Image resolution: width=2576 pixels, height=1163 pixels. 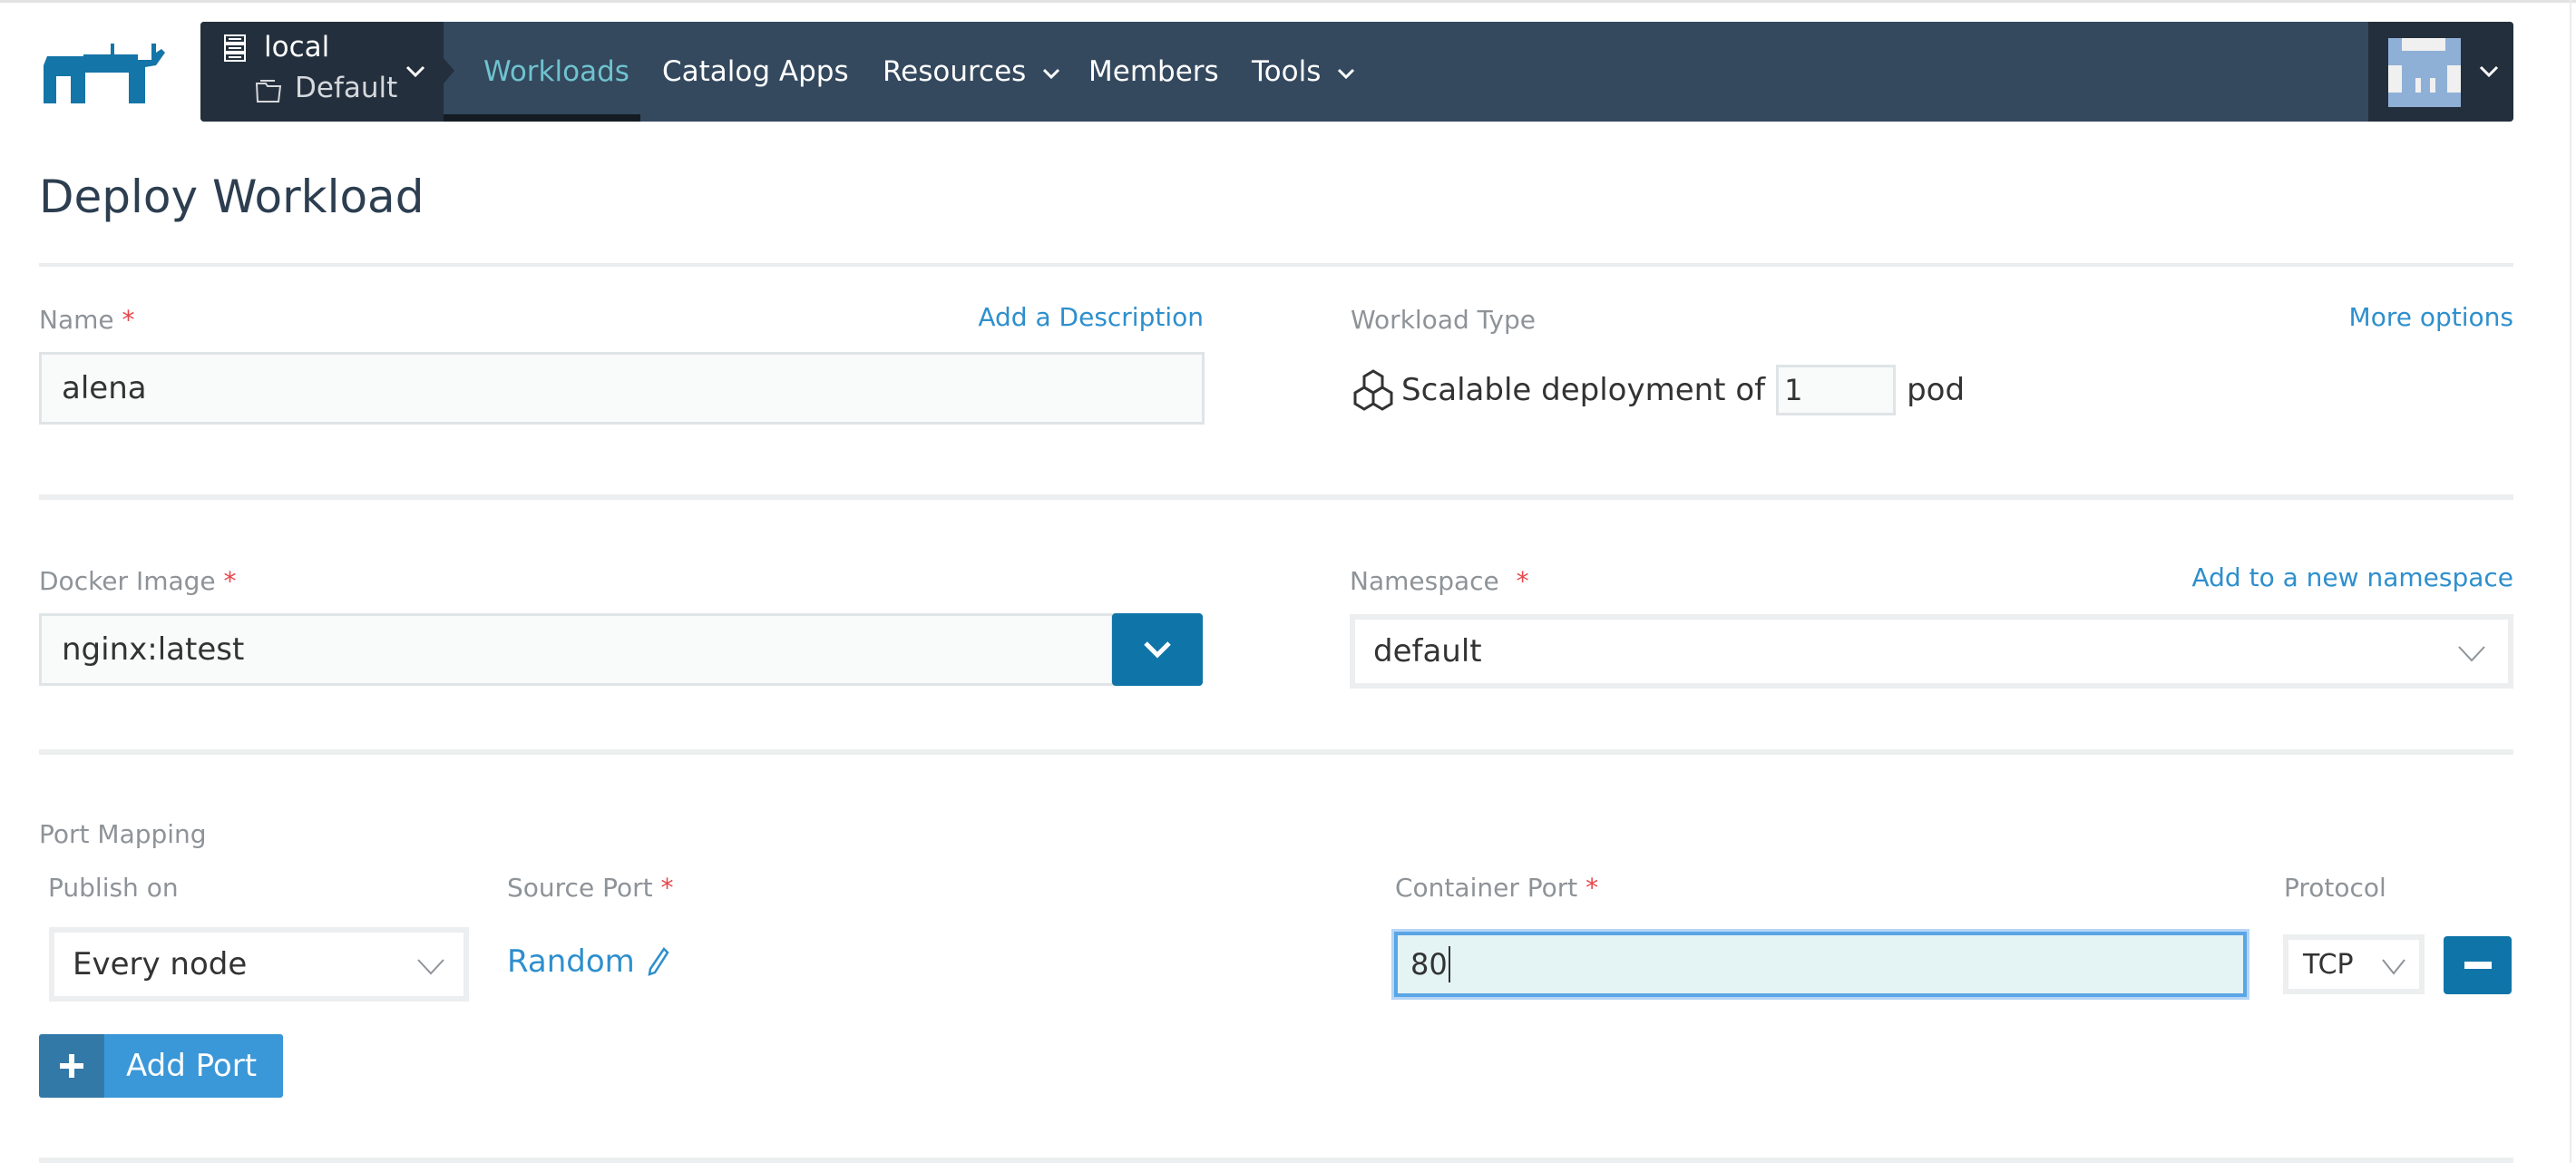 I want to click on nav-tools: Tools, so click(x=1303, y=72).